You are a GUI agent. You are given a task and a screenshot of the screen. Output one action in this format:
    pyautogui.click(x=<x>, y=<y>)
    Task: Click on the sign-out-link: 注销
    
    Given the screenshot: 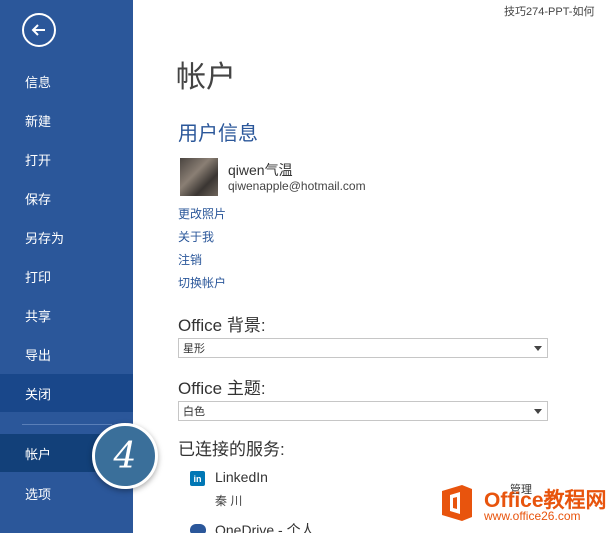 What is the action you would take?
    pyautogui.click(x=190, y=259)
    